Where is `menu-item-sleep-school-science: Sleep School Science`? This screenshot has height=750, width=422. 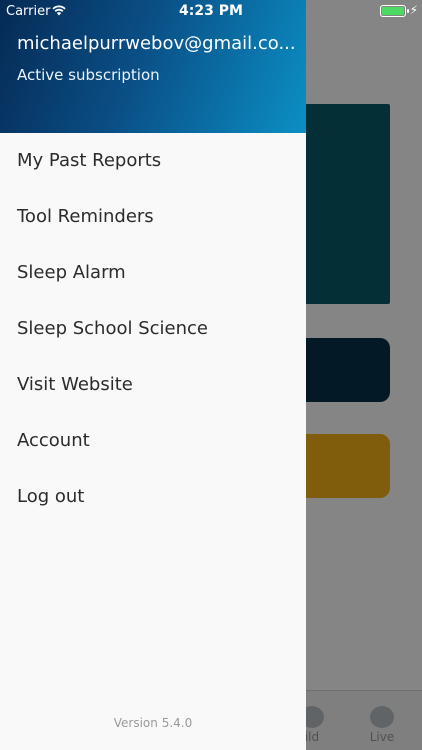
menu-item-sleep-school-science: Sleep School Science is located at coordinates (153, 329).